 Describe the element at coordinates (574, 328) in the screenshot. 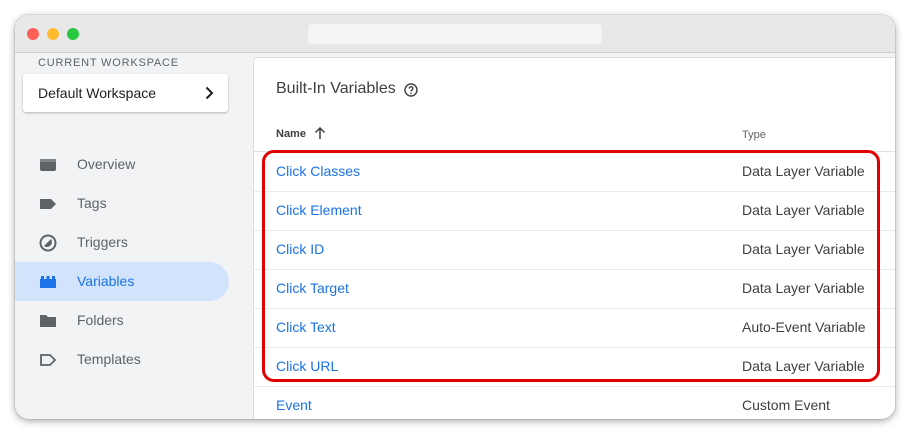

I see `table-row: Click Text Auto-Event Variable` at that location.